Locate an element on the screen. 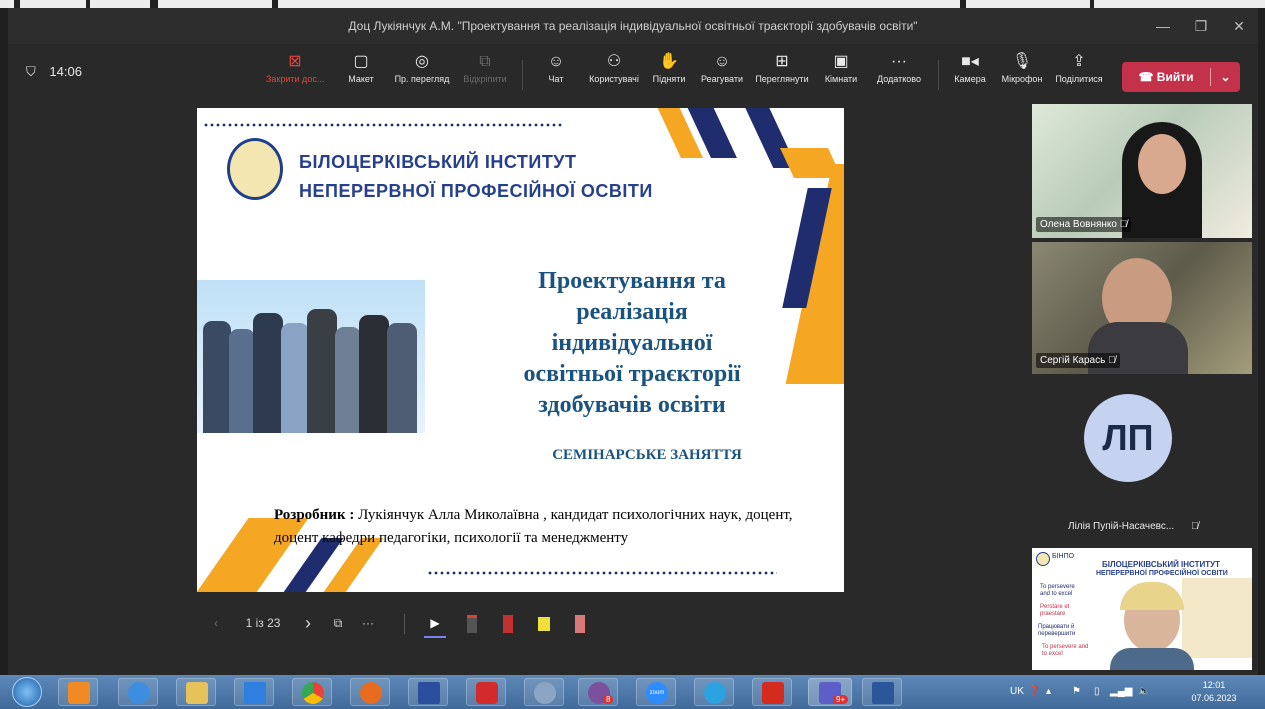 This screenshot has height=709, width=1265. red-pen-icon is located at coordinates (508, 623).